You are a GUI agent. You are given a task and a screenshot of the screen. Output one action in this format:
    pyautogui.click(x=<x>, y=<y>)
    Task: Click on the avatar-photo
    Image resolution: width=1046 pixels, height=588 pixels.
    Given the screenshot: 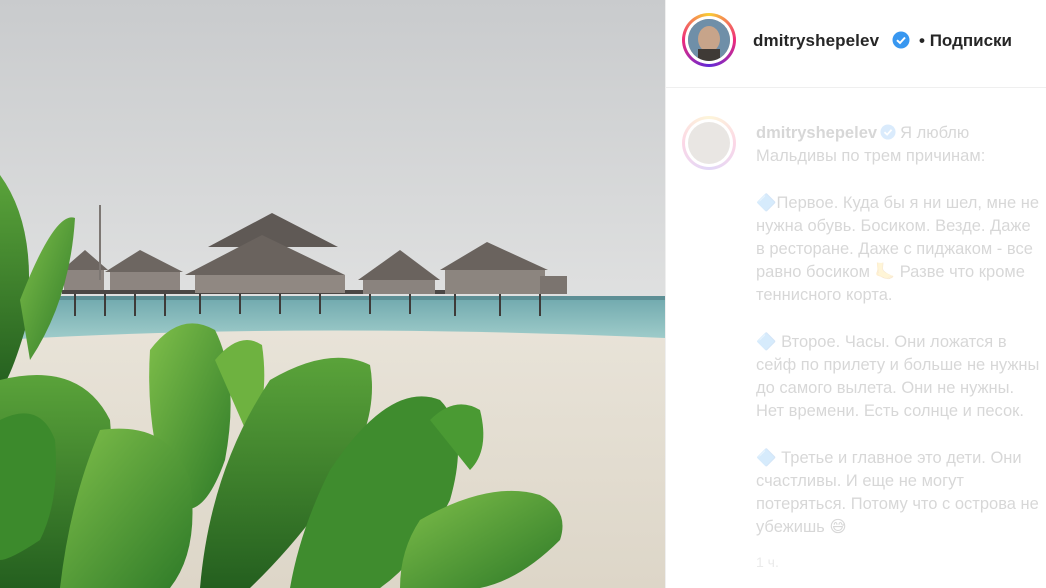 What is the action you would take?
    pyautogui.click(x=709, y=40)
    